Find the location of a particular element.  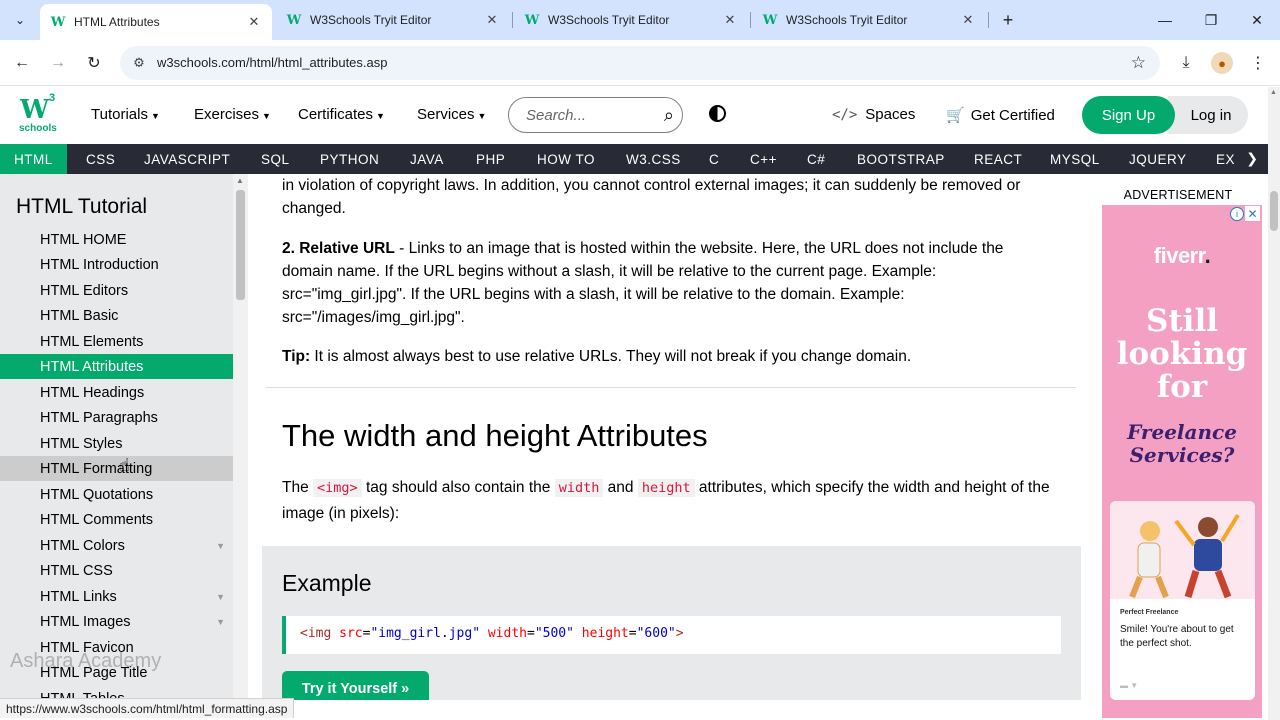

w3schools-logo: W 3 schools is located at coordinates (38, 114).